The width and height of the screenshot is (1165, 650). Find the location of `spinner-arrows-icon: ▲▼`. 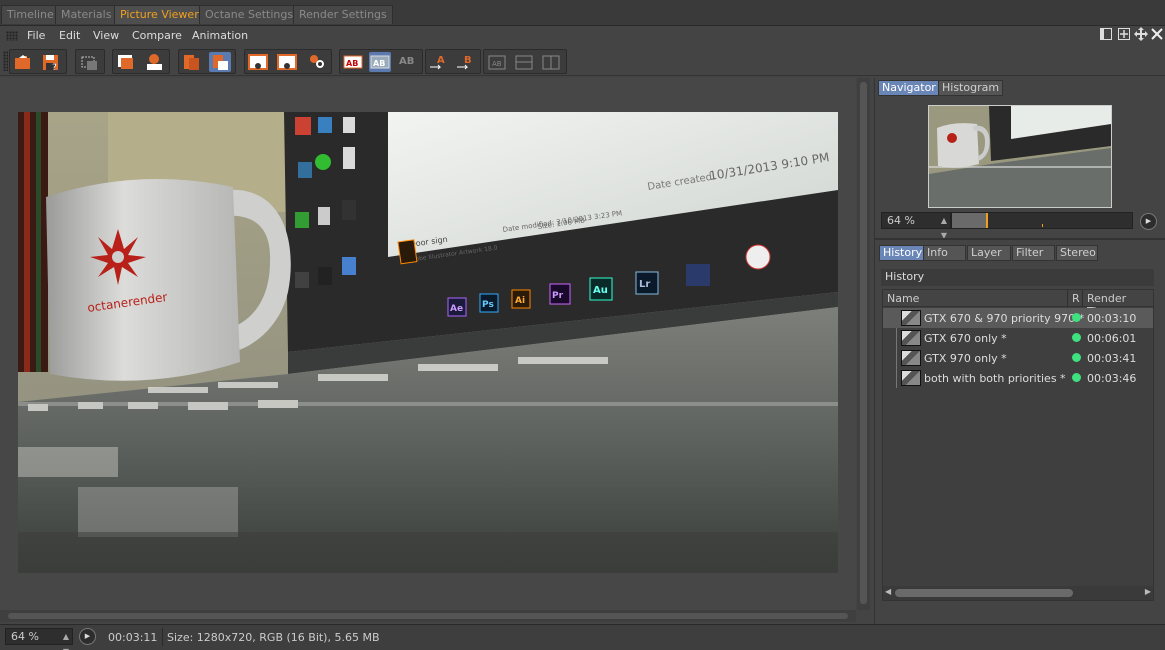

spinner-arrows-icon: ▲▼ is located at coordinates (66, 639).